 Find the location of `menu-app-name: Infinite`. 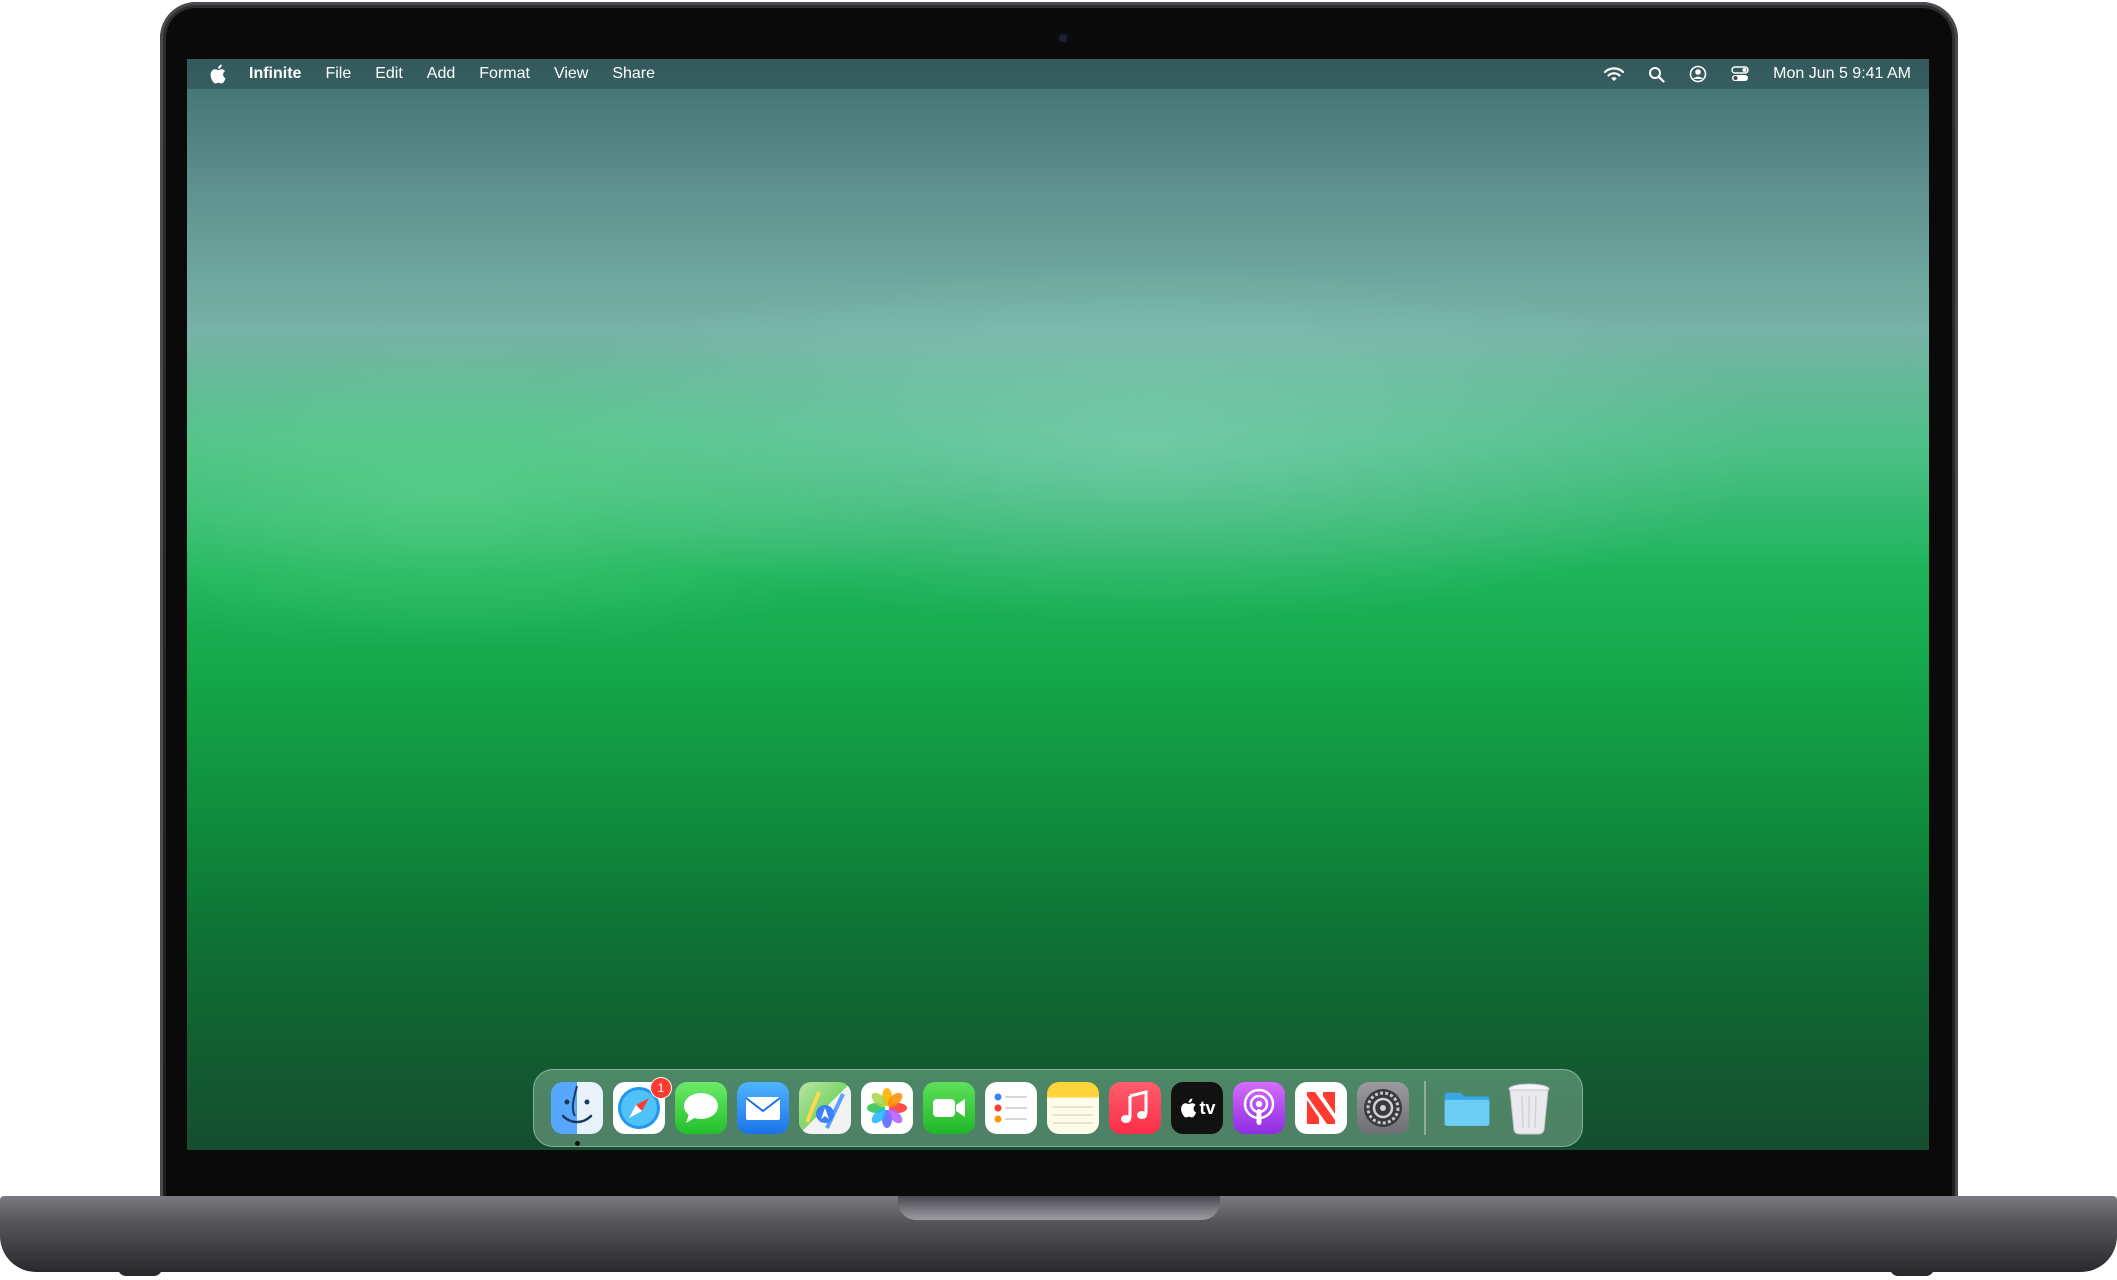

menu-app-name: Infinite is located at coordinates (275, 74).